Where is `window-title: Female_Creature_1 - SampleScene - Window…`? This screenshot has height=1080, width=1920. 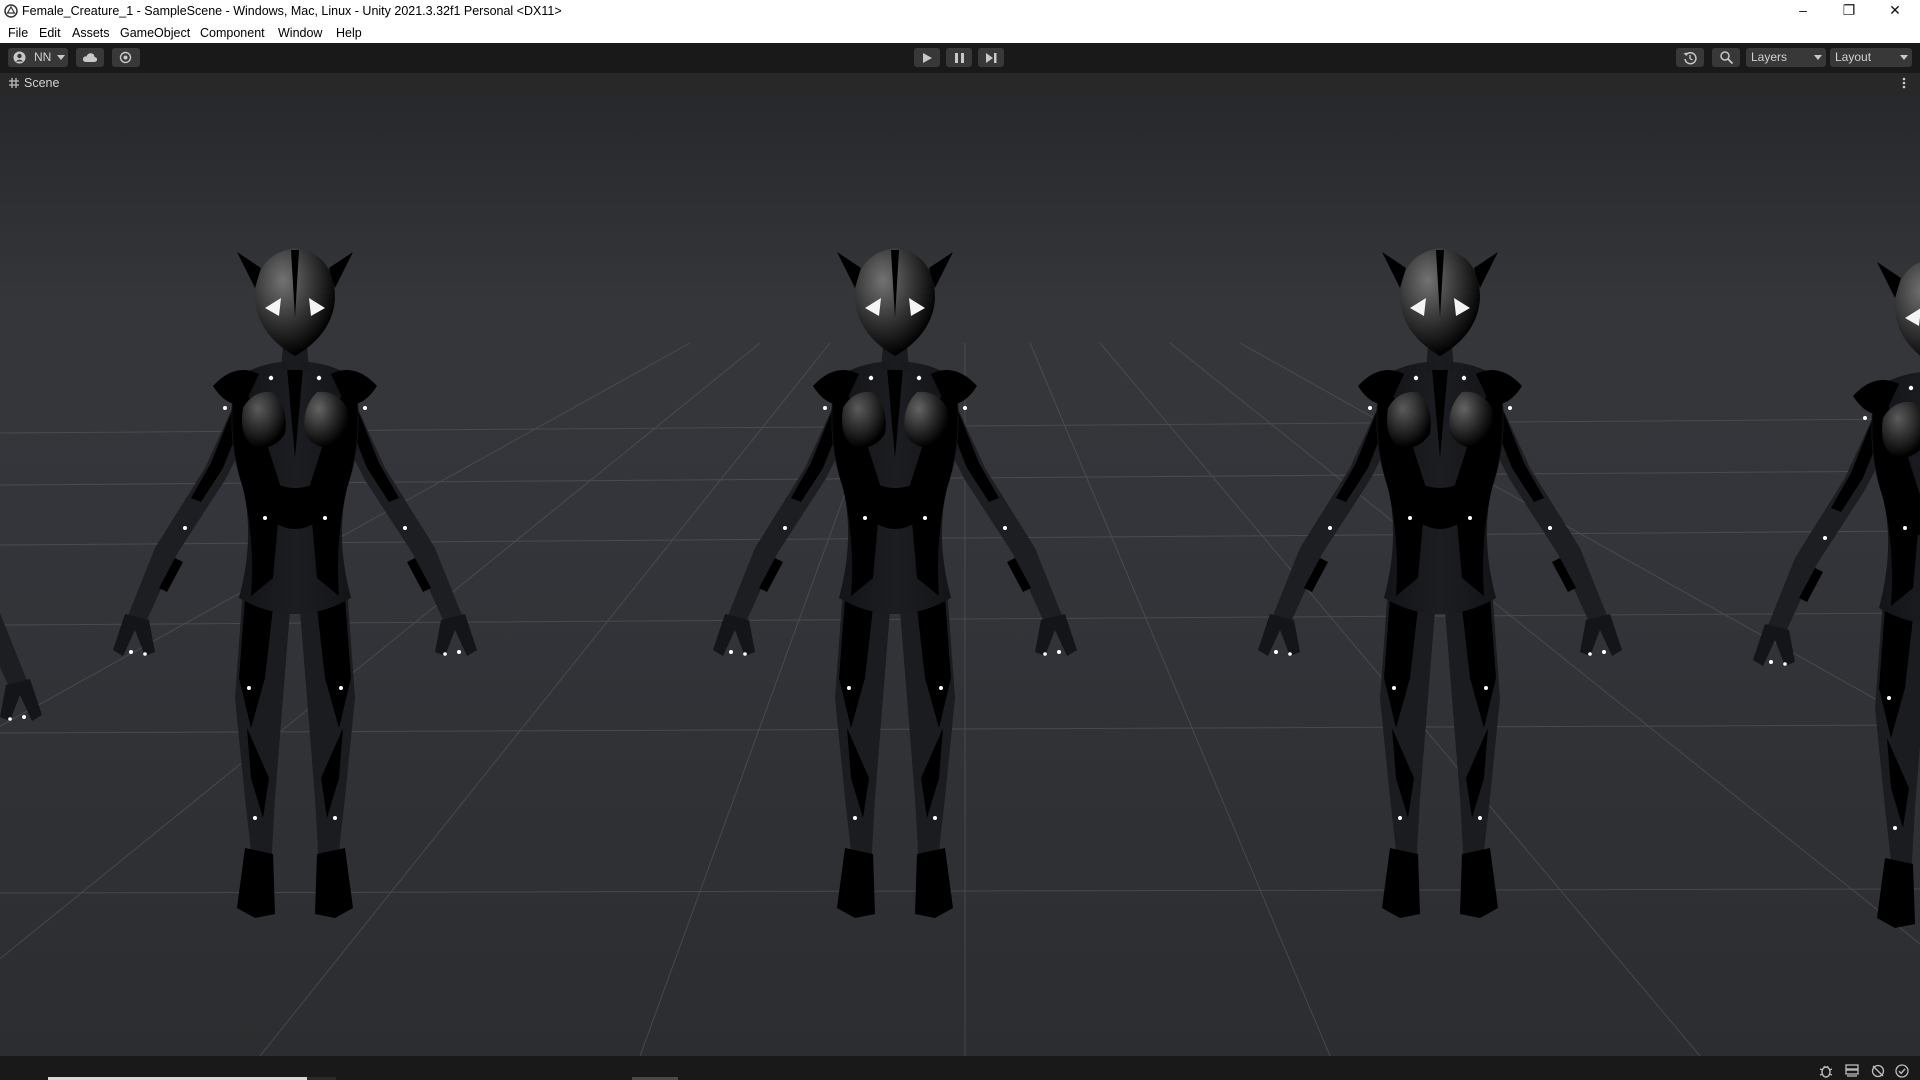 window-title: Female_Creature_1 - SampleScene - Window… is located at coordinates (292, 11).